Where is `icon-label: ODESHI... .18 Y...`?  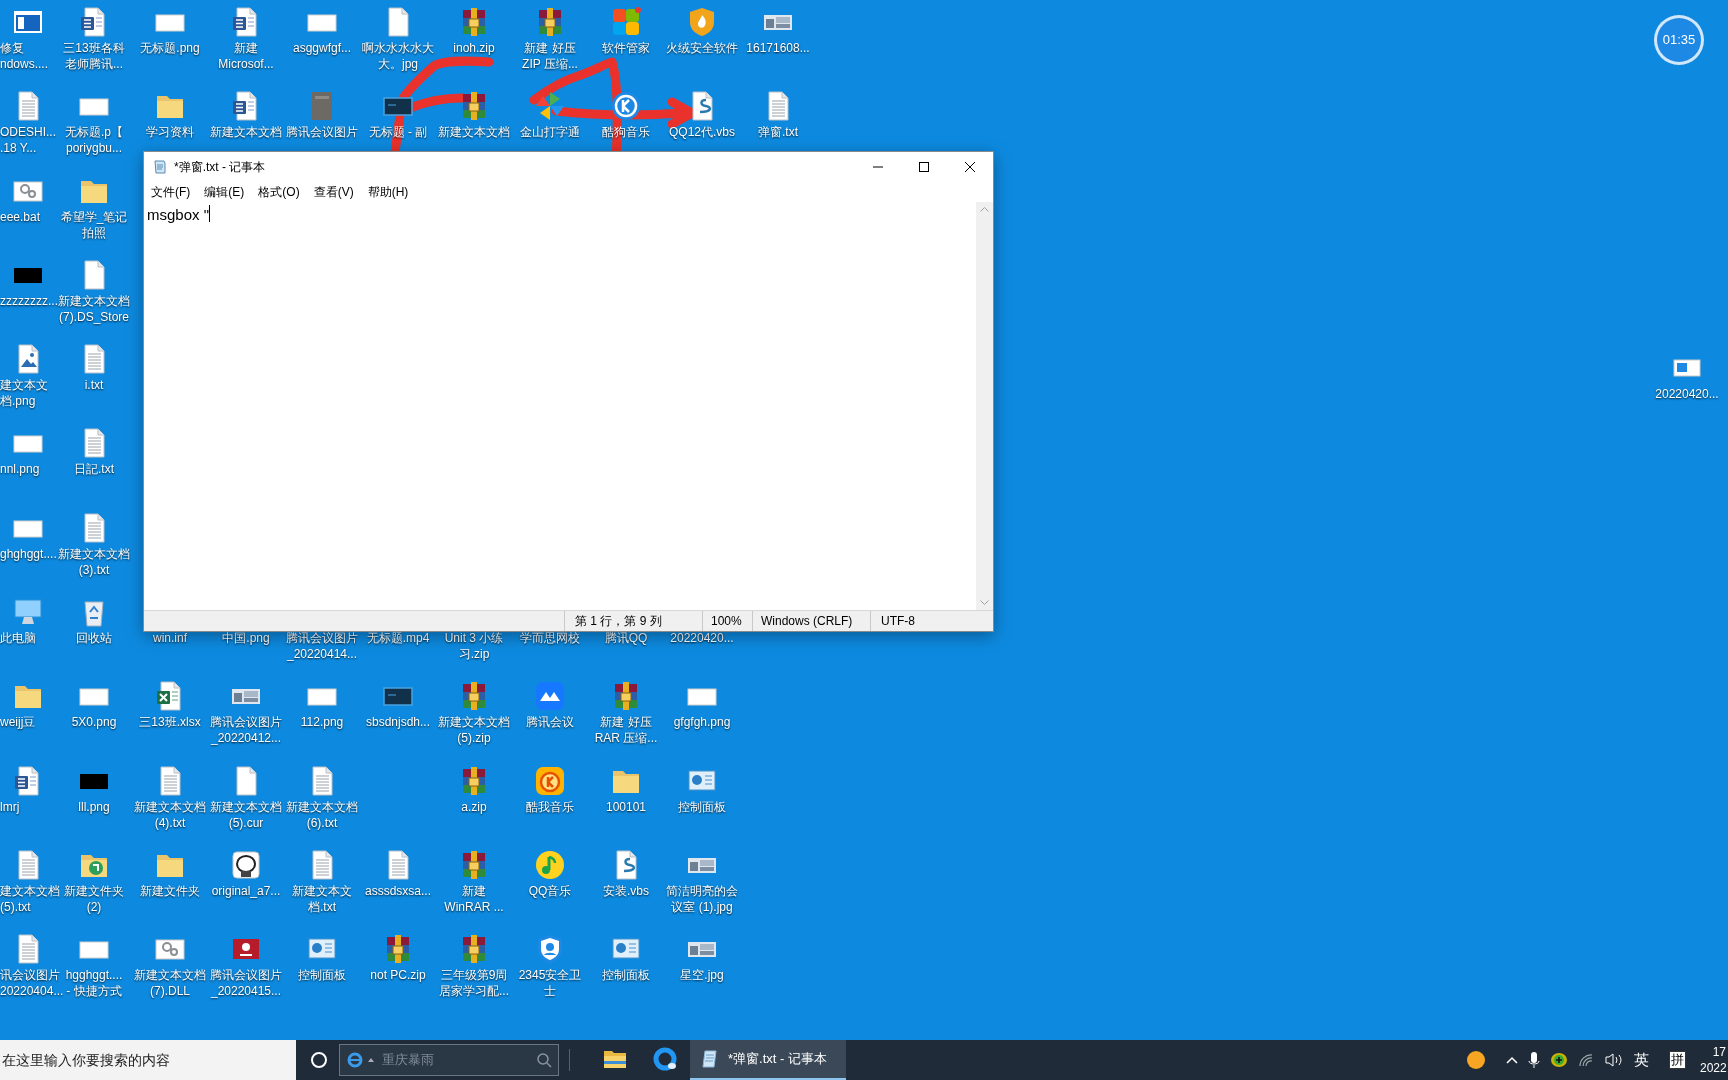
icon-label: ODESHI... .18 Y... is located at coordinates (28, 140).